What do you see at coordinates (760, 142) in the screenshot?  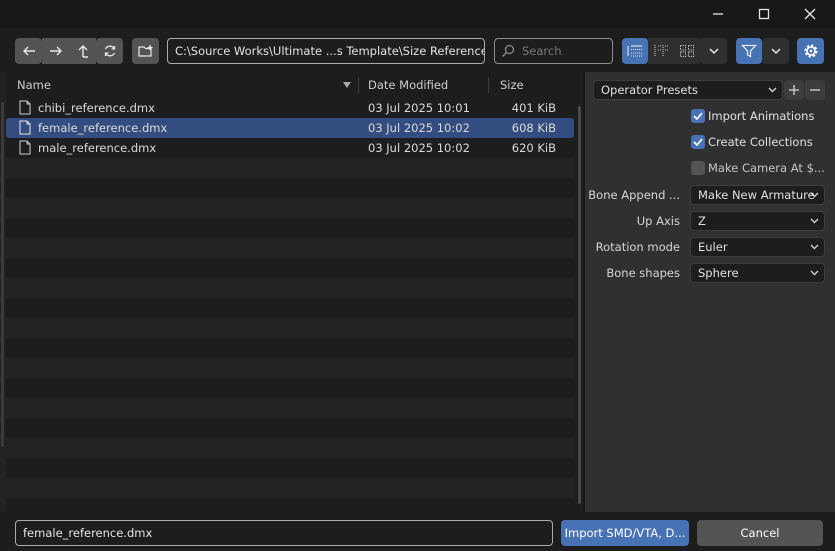 I see `create-collections-label: Create Collections` at bounding box center [760, 142].